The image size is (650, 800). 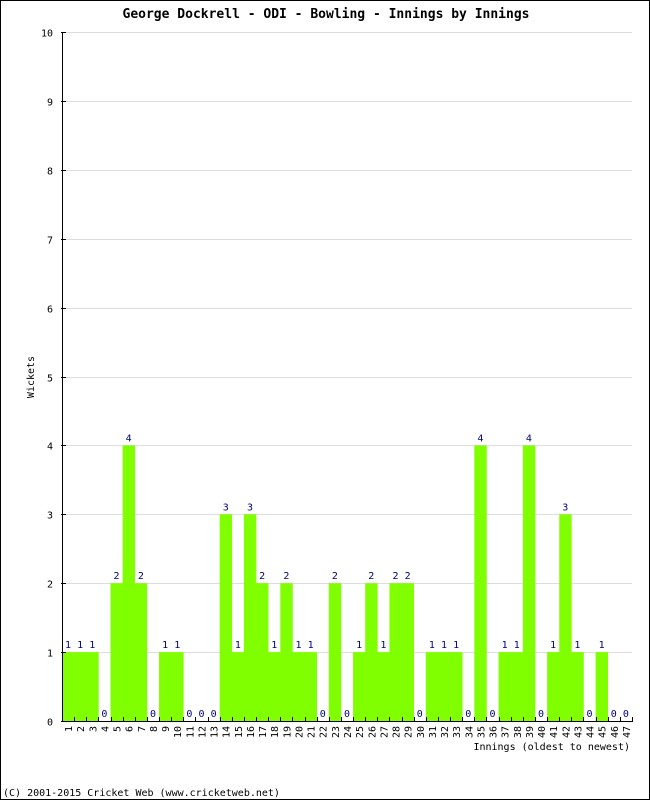 What do you see at coordinates (336, 732) in the screenshot?
I see `x-tick-label: 23` at bounding box center [336, 732].